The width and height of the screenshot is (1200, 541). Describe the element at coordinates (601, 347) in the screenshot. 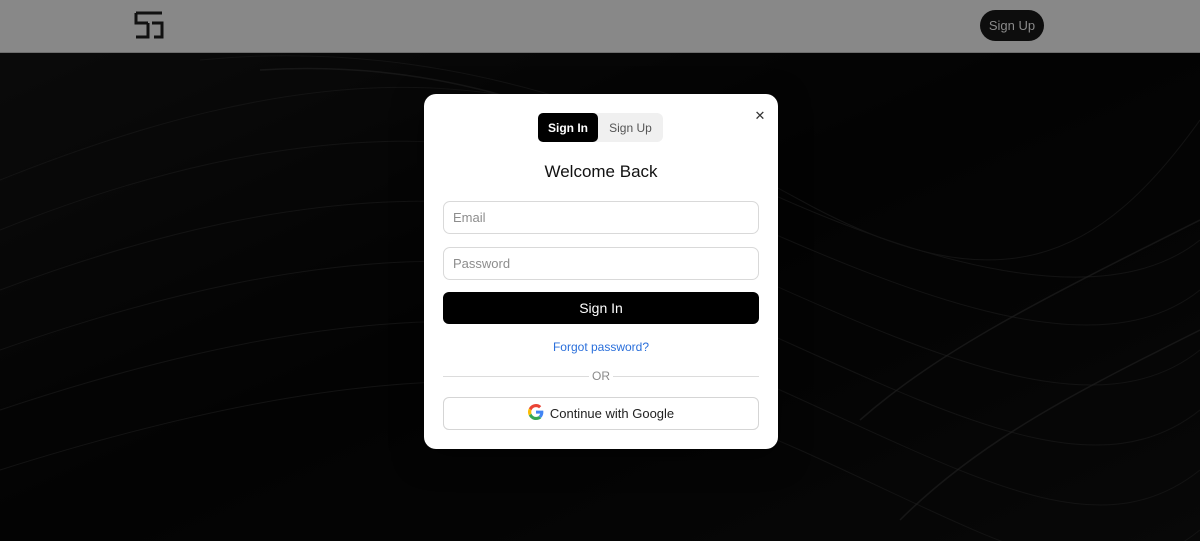

I see `forgot-password-link: Forgot password?` at that location.